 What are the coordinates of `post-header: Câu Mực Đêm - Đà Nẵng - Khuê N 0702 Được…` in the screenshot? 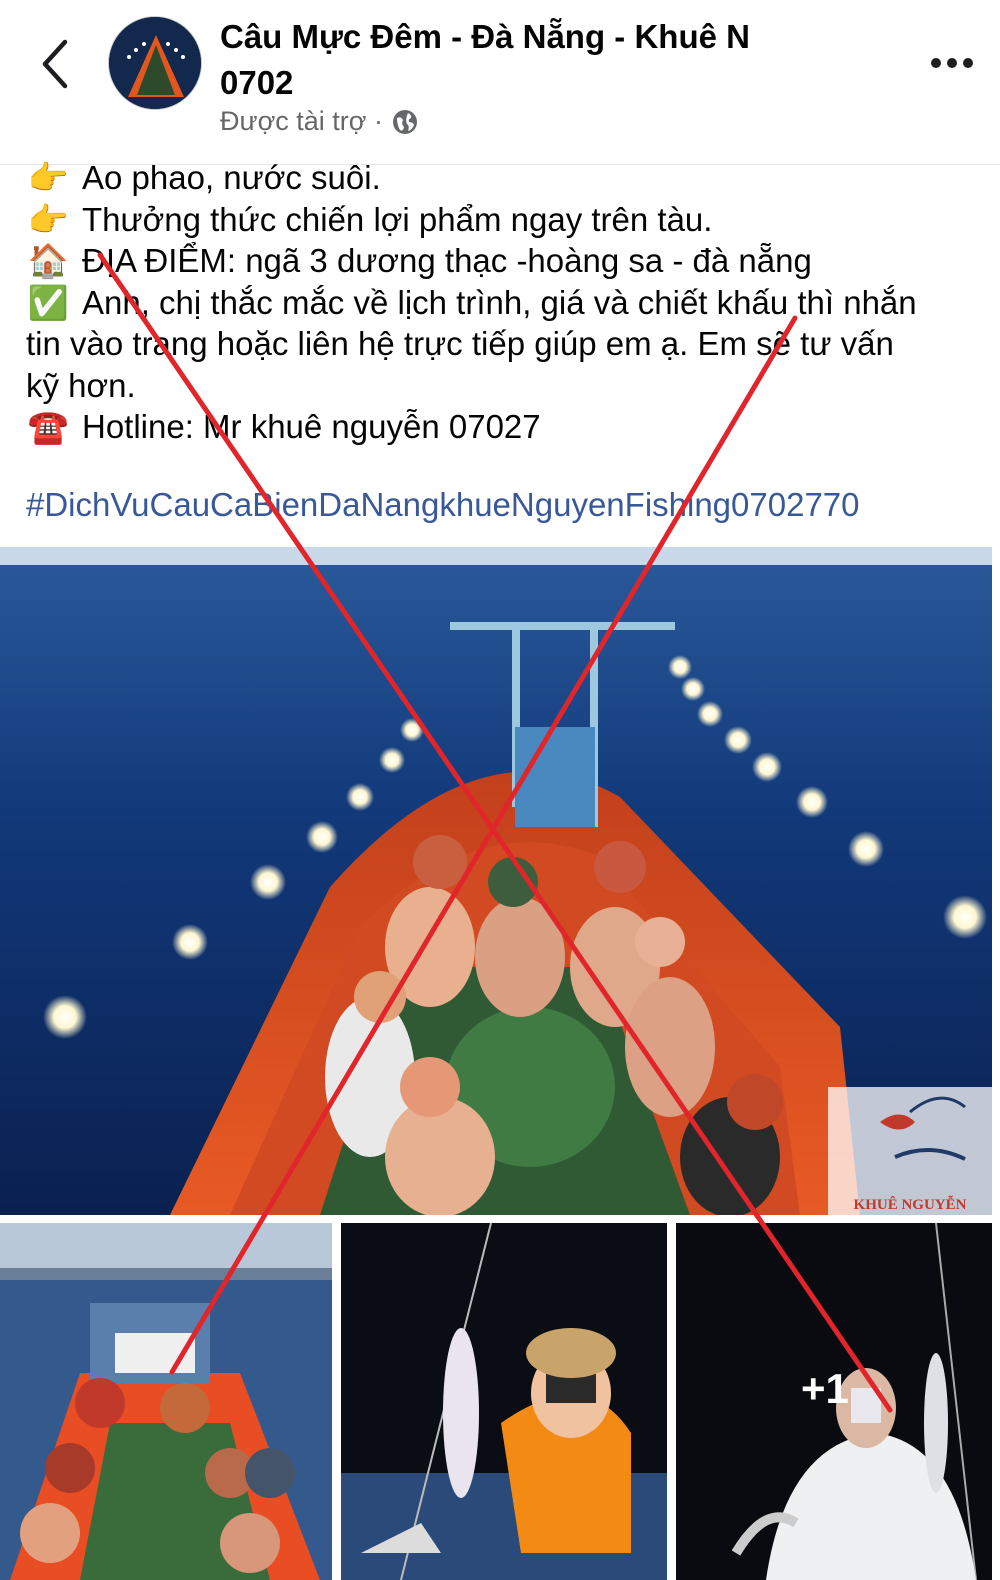 It's located at (500, 82).